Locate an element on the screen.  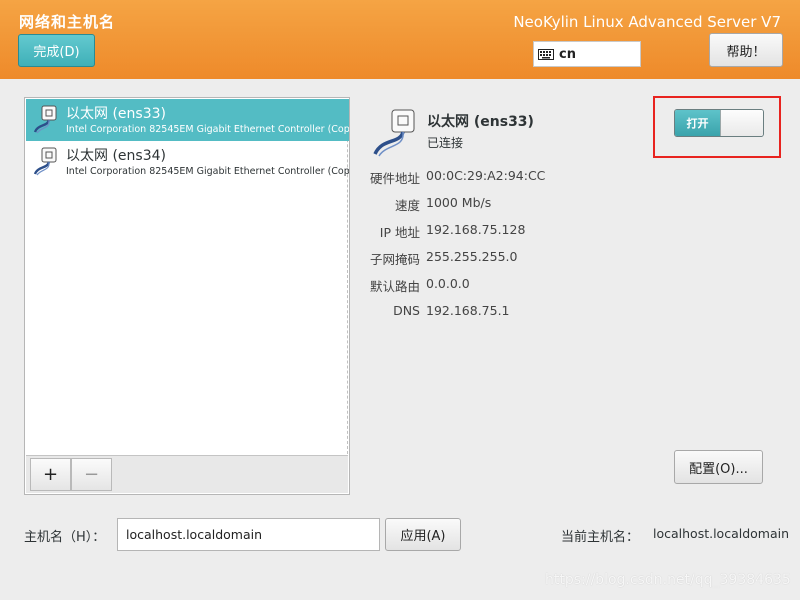
help-button: 帮助！ is located at coordinates (746, 50).